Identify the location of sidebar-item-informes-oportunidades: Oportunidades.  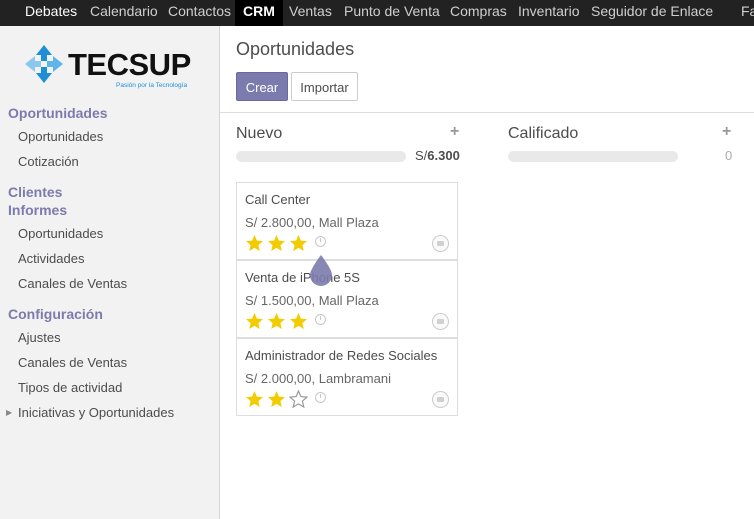
(60, 233).